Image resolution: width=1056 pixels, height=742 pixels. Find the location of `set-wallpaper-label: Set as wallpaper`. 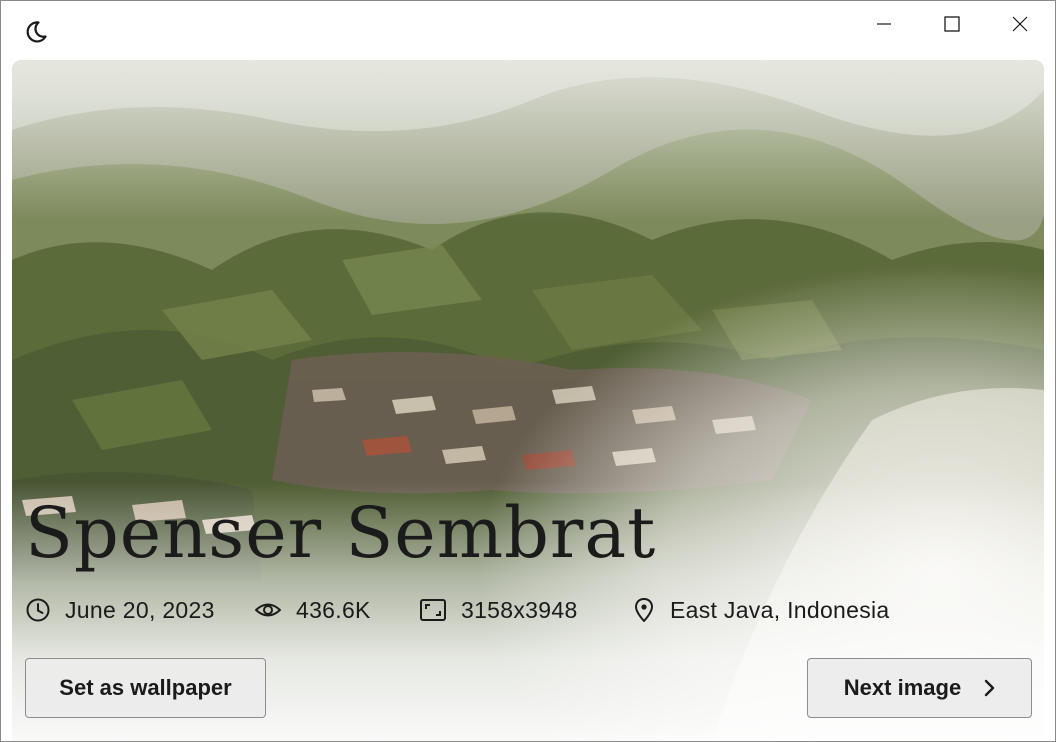

set-wallpaper-label: Set as wallpaper is located at coordinates (145, 687).